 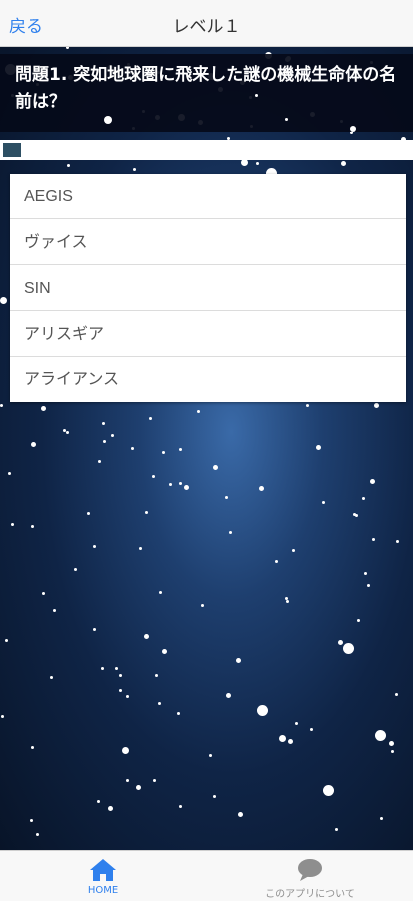 I want to click on progress-bar, so click(x=206, y=150).